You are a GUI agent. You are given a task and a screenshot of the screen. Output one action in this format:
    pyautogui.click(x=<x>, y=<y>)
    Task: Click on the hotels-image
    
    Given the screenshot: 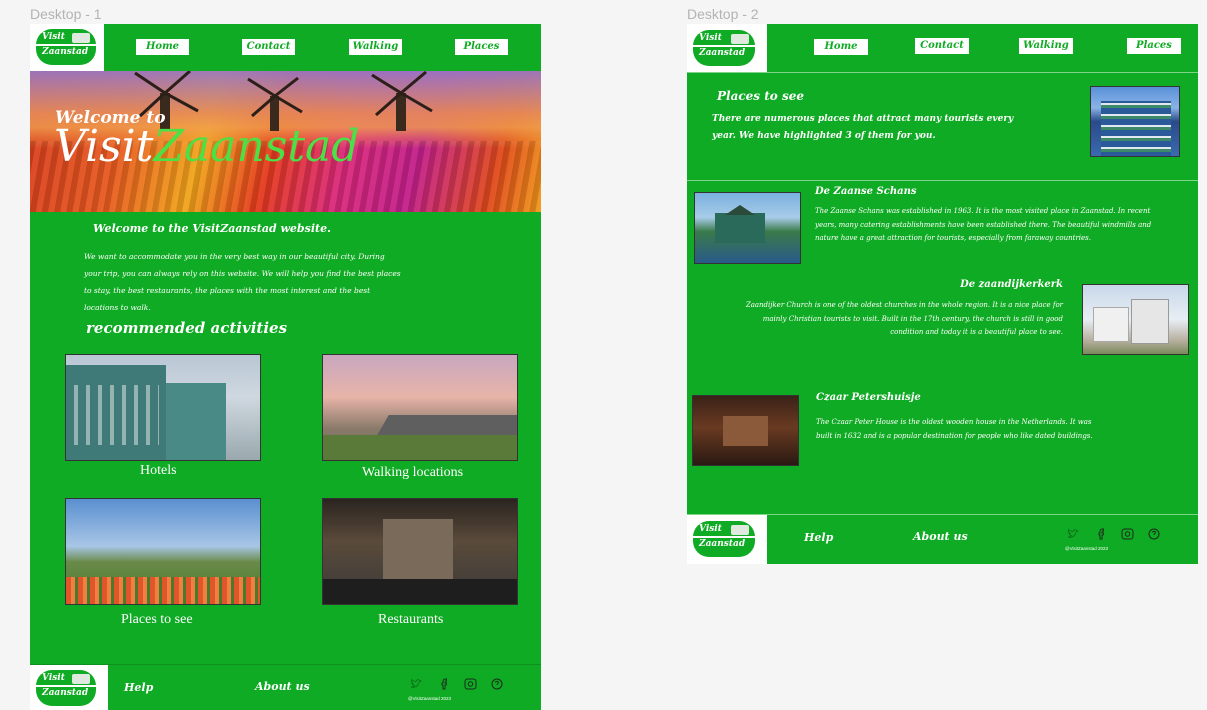 What is the action you would take?
    pyautogui.click(x=163, y=407)
    